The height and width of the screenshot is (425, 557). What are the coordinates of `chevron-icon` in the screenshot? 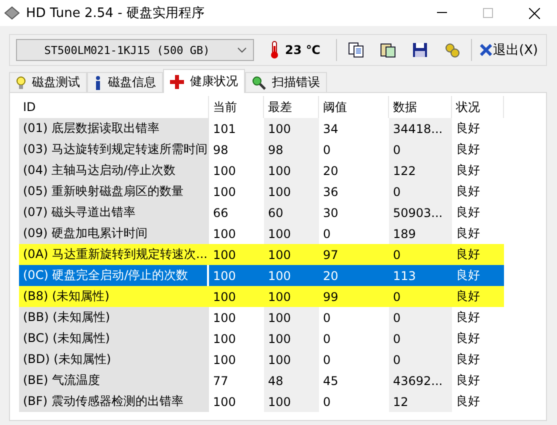 It's located at (242, 50).